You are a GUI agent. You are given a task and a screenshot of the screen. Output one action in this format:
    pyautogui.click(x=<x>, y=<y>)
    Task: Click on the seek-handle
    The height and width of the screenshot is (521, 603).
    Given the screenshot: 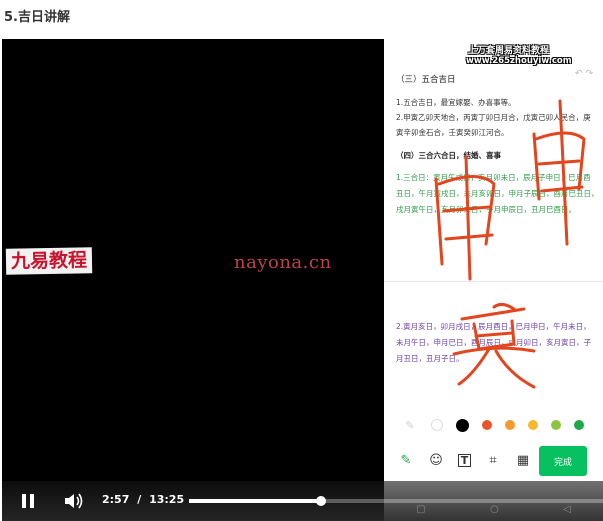 What is the action you would take?
    pyautogui.click(x=321, y=501)
    